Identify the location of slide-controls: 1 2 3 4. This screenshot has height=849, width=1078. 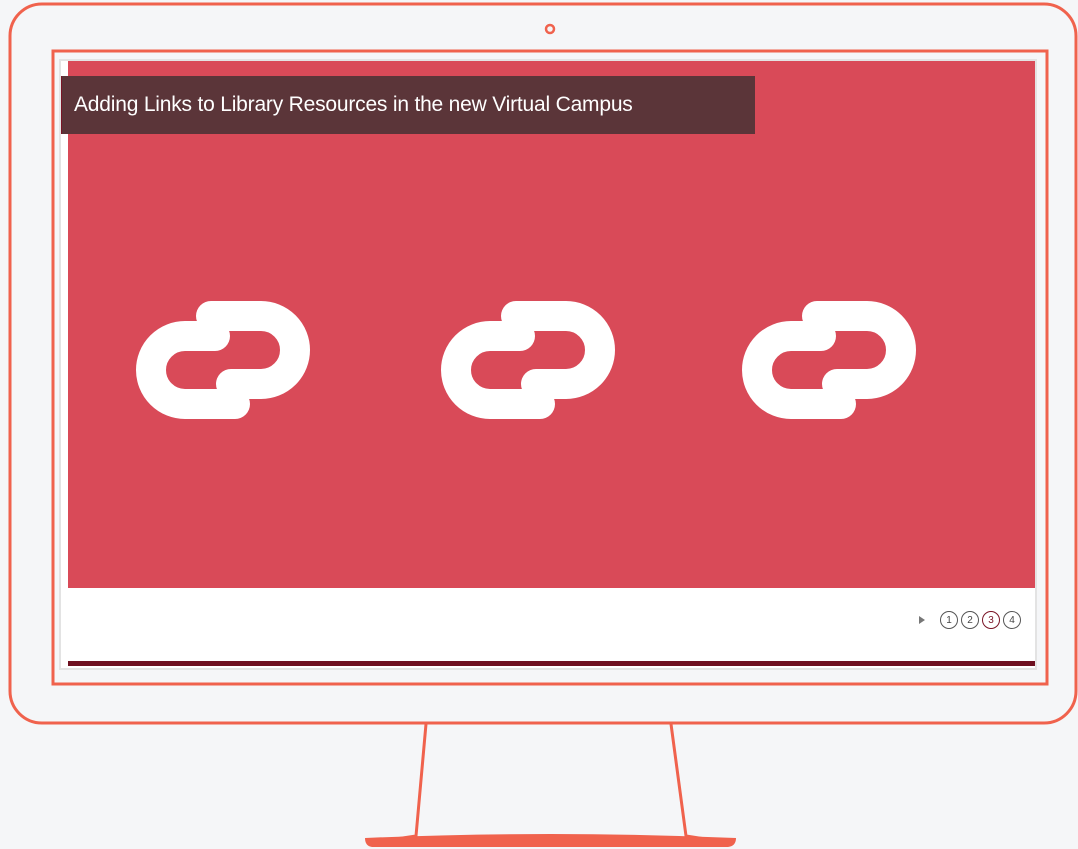
(970, 620).